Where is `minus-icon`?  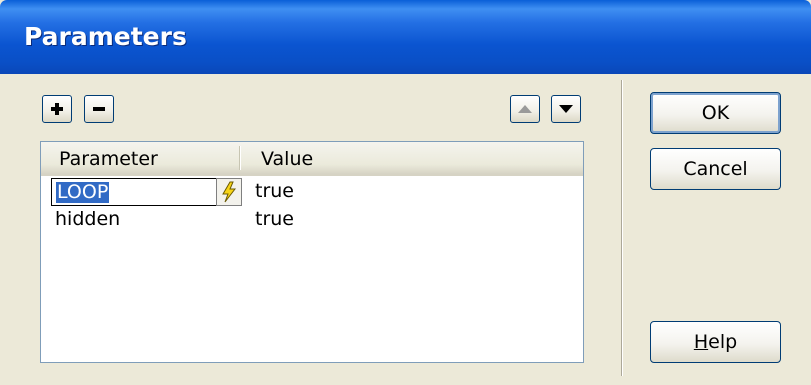 minus-icon is located at coordinates (99, 109).